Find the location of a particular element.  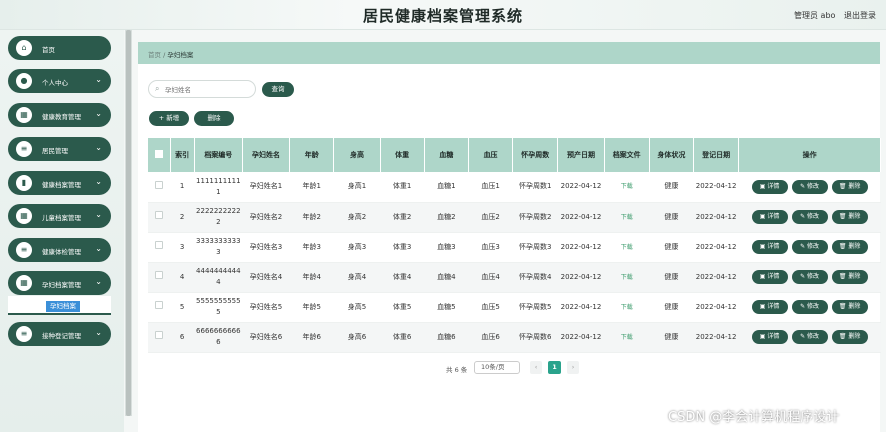

sidebar-item-3: ≡ 居民管理 ⌄ is located at coordinates (59, 149).